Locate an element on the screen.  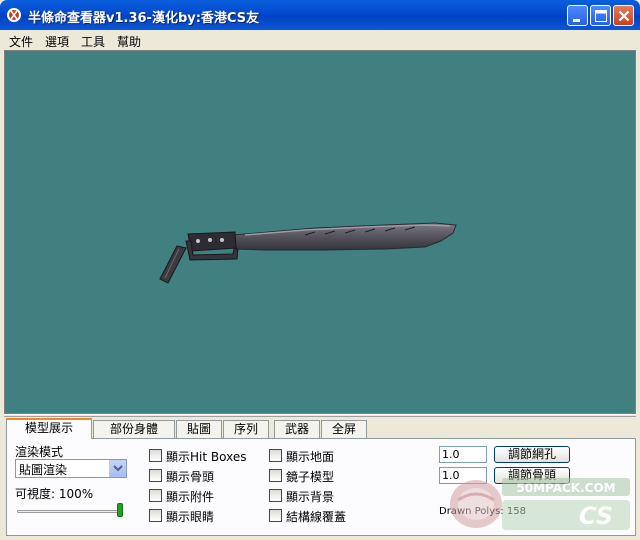
render-mode-label: 渲染模式 is located at coordinates (39, 452).